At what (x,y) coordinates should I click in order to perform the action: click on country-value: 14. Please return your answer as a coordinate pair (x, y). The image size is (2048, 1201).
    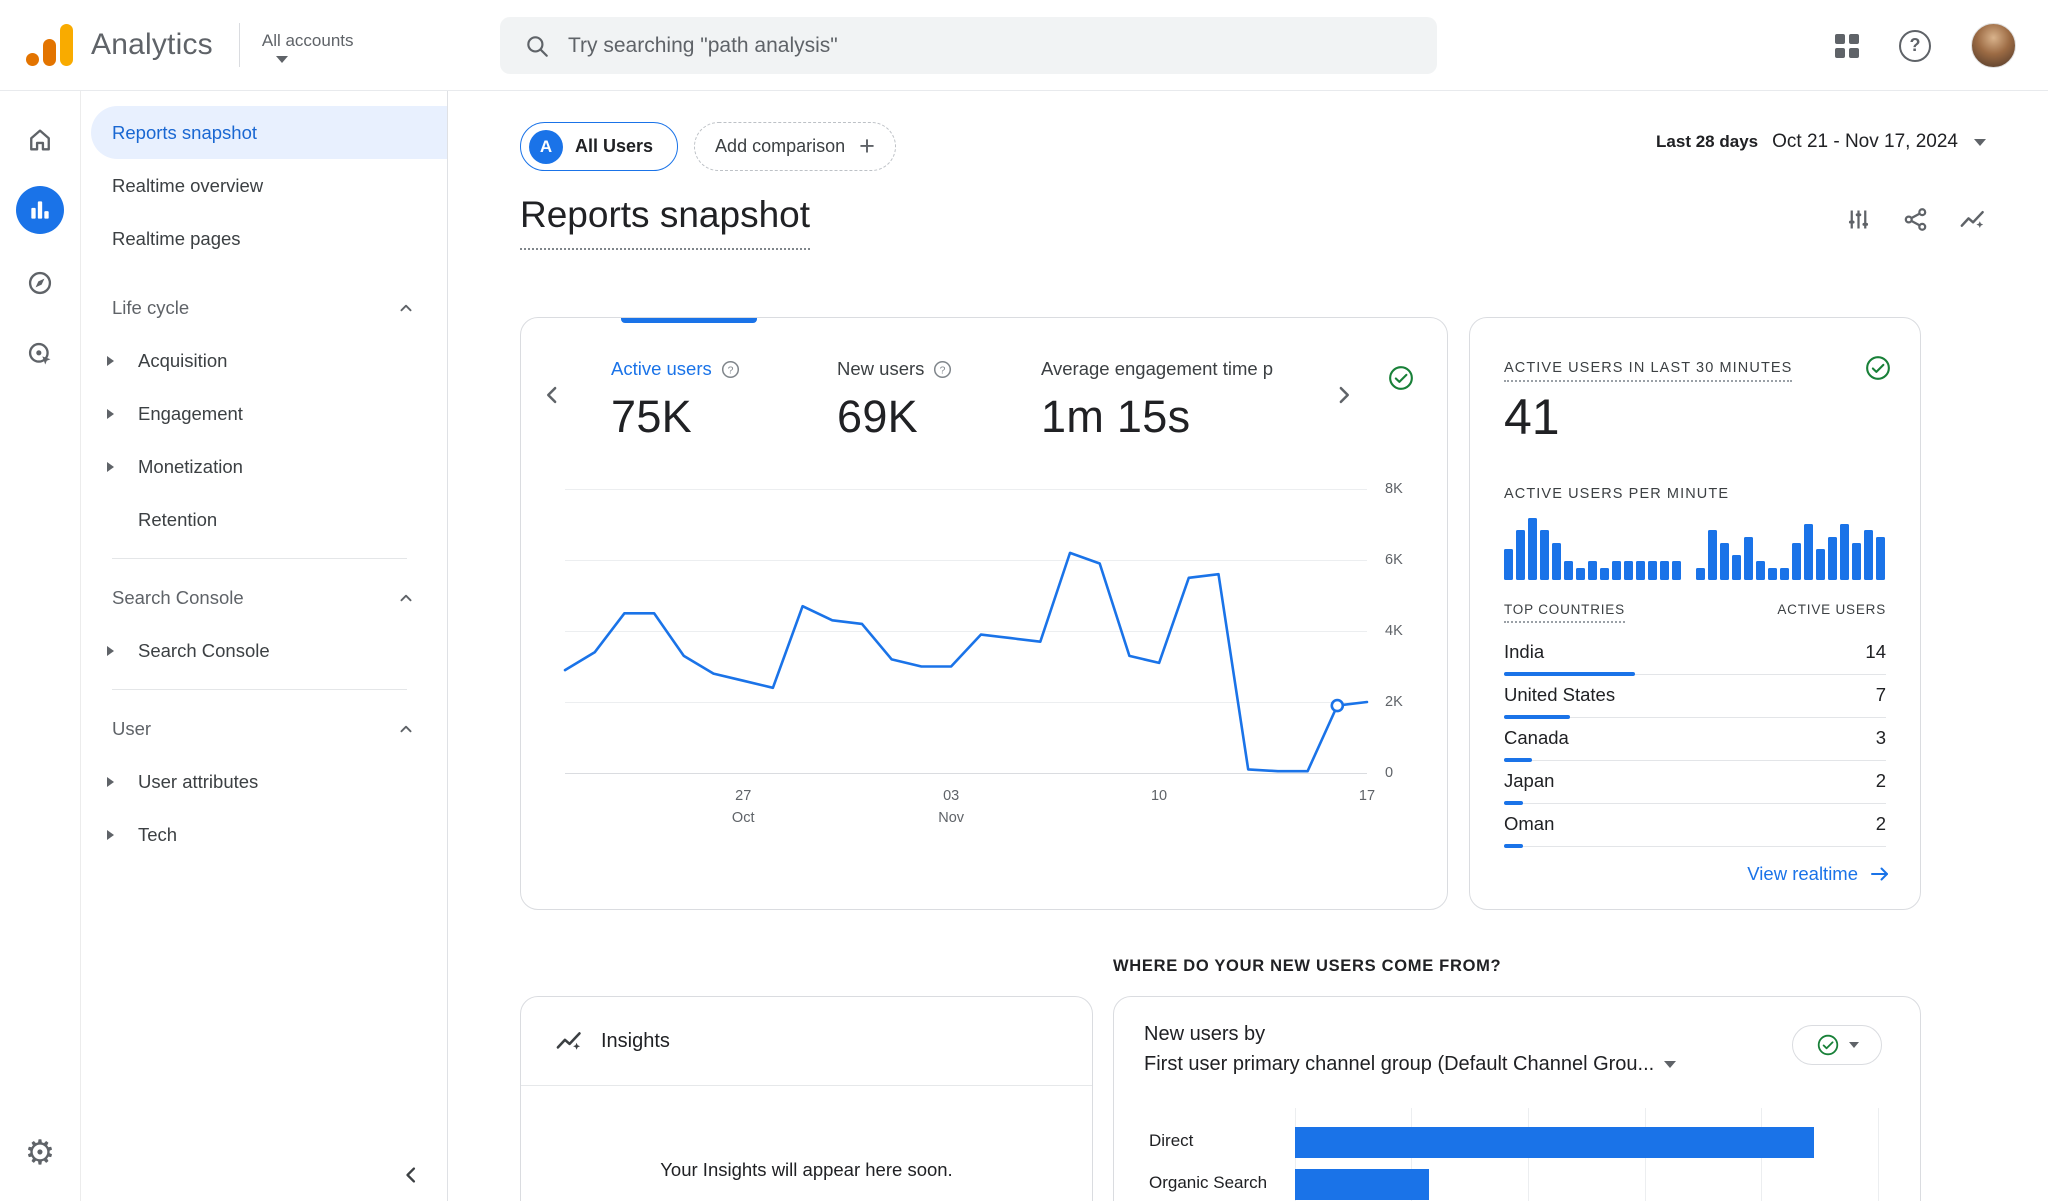
    Looking at the image, I should click on (1875, 651).